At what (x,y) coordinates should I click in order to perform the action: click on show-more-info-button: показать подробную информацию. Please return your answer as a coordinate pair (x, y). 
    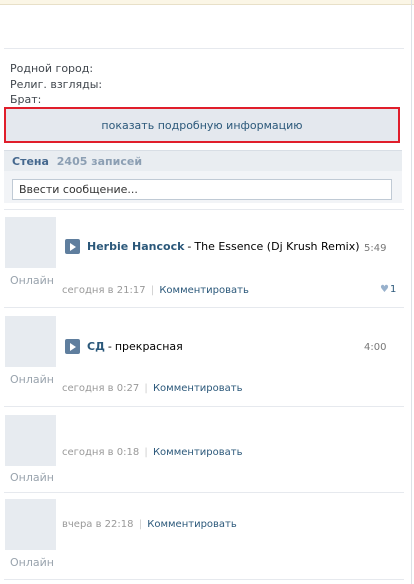
    Looking at the image, I should click on (202, 125).